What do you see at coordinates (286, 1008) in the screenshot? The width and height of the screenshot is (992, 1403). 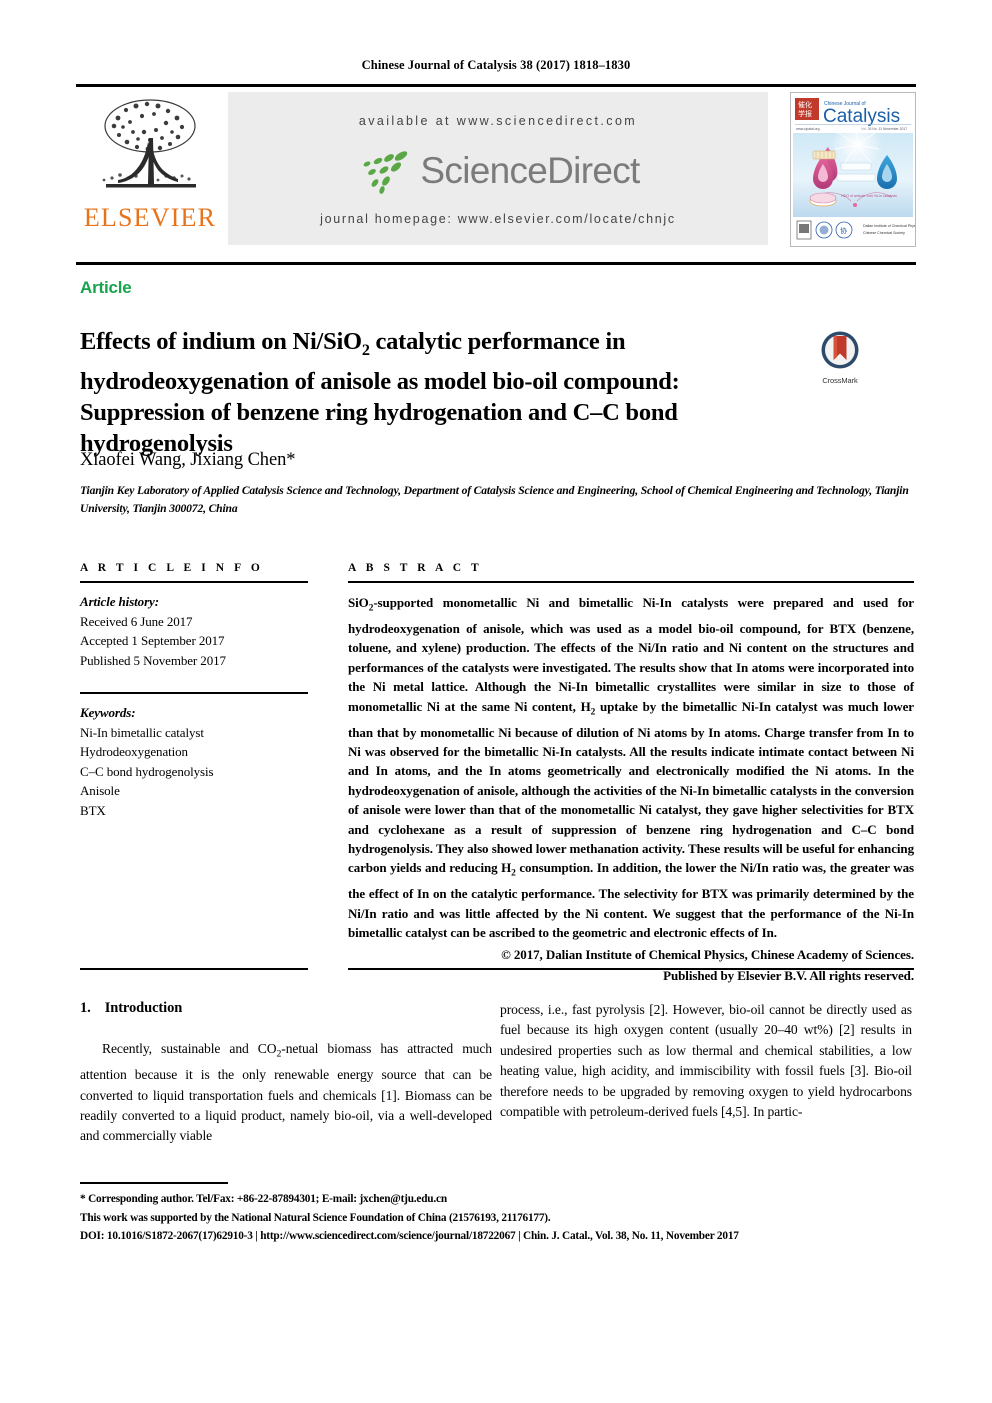 I see `section-heading-introduction: 1. Introduction` at bounding box center [286, 1008].